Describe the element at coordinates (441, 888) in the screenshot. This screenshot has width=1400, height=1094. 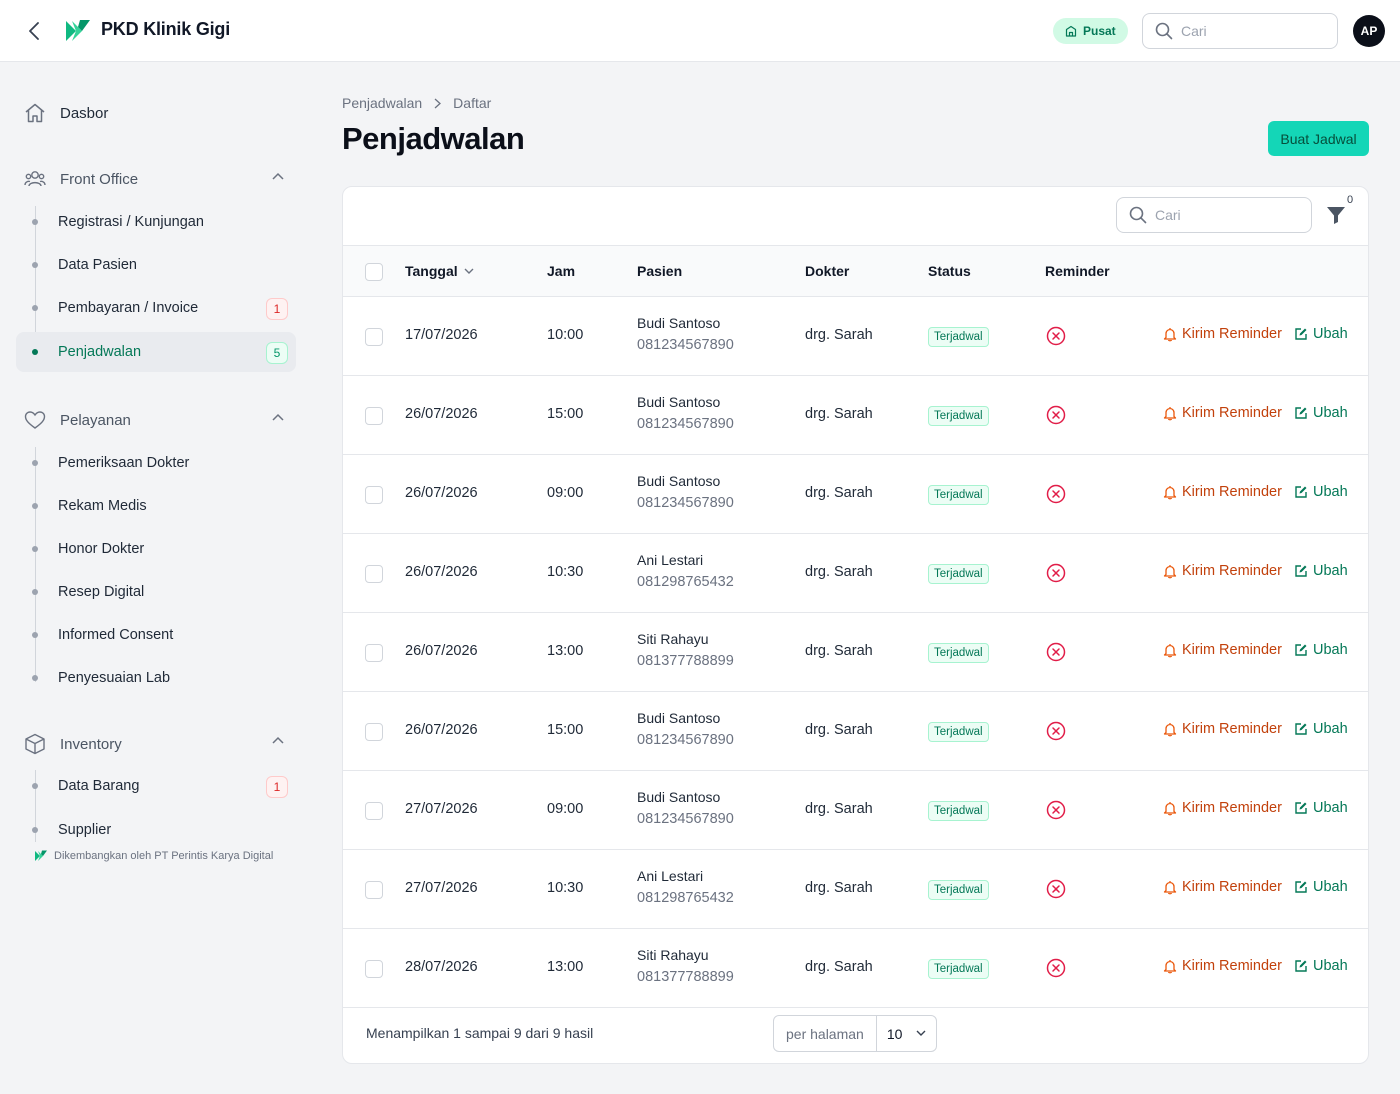
I see `cell-date: 27/07/2026` at that location.